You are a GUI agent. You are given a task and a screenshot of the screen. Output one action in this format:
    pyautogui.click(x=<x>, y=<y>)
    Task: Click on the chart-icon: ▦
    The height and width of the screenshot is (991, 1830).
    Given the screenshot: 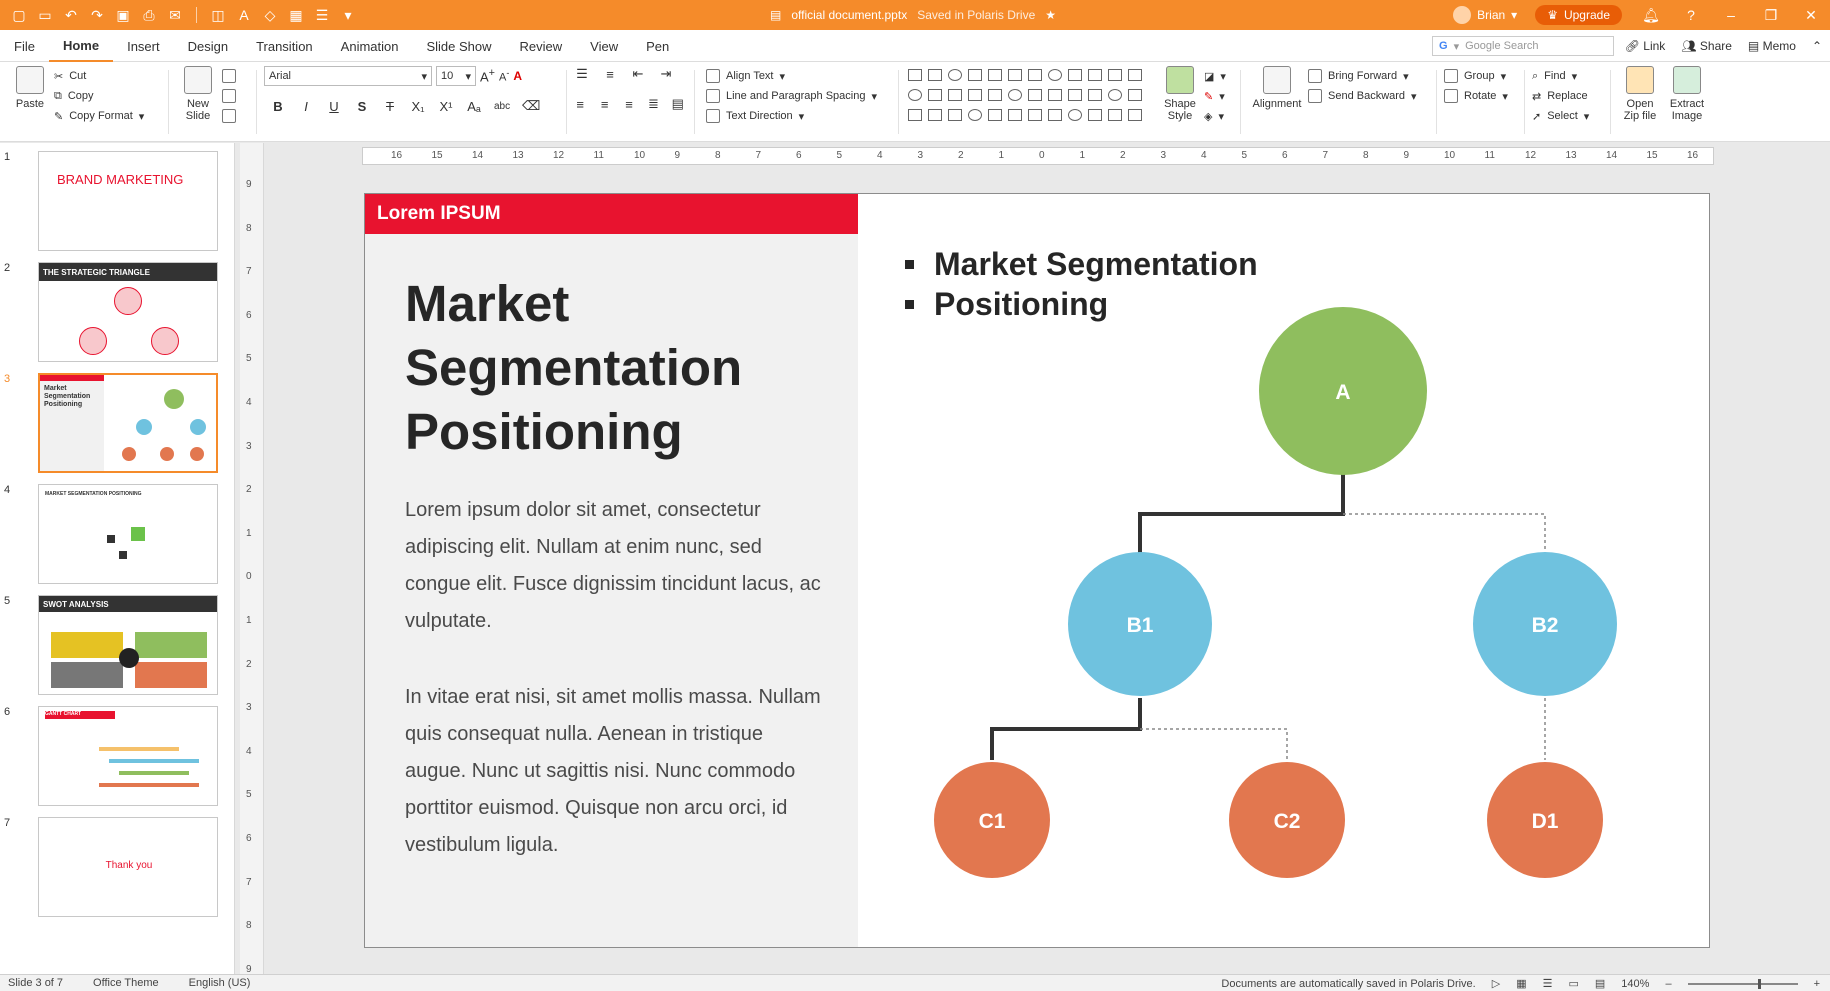 What is the action you would take?
    pyautogui.click(x=296, y=15)
    